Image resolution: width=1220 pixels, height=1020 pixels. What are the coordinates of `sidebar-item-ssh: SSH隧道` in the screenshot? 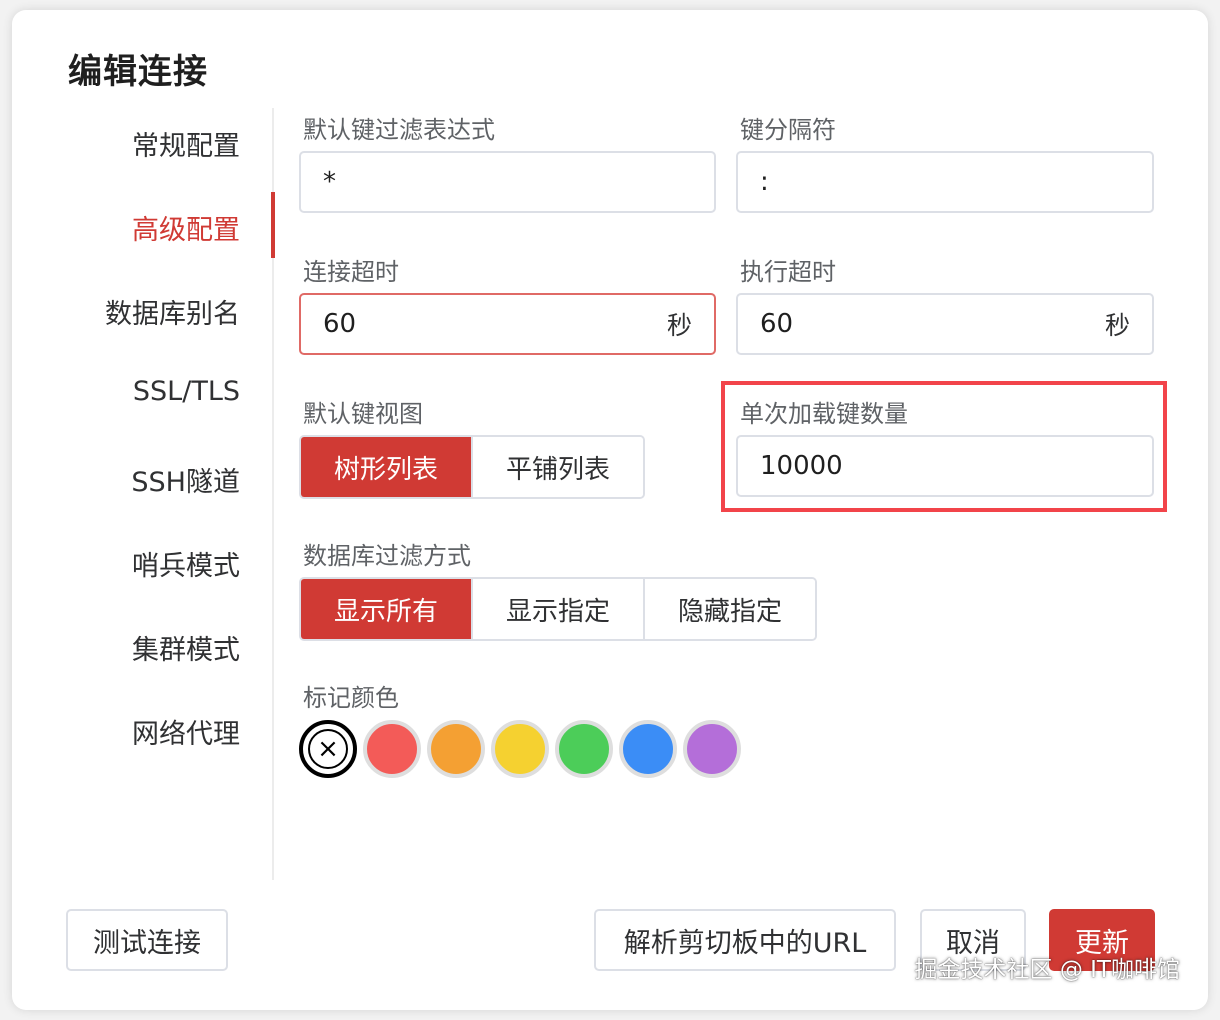 It's located at (185, 479).